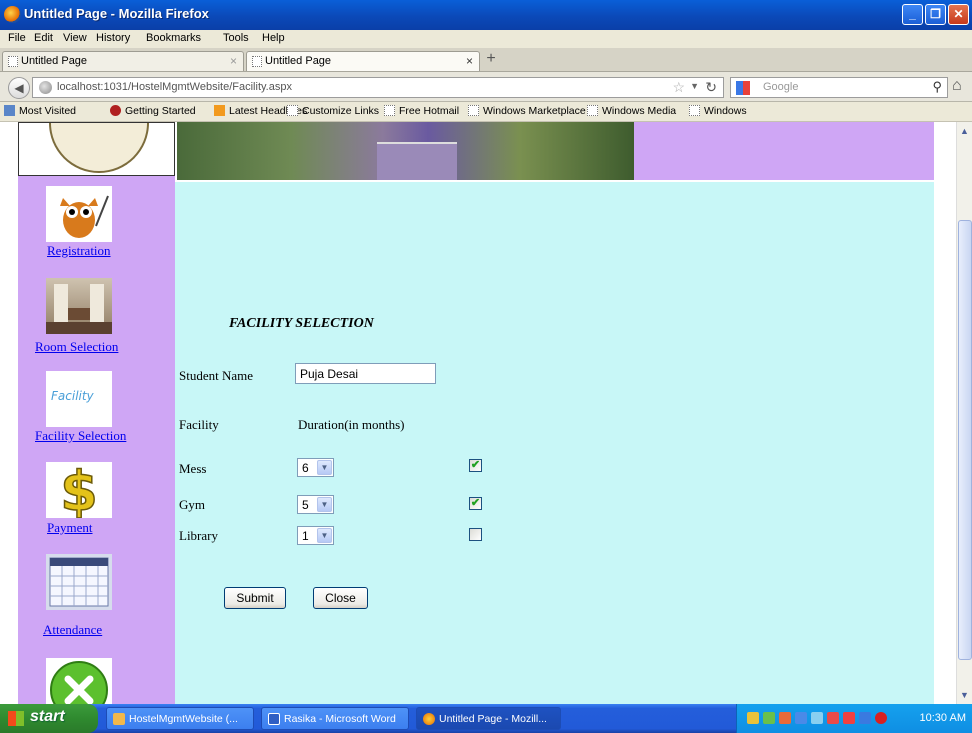 This screenshot has width=972, height=733. What do you see at coordinates (255, 598) in the screenshot?
I see `submit-button: Submit` at bounding box center [255, 598].